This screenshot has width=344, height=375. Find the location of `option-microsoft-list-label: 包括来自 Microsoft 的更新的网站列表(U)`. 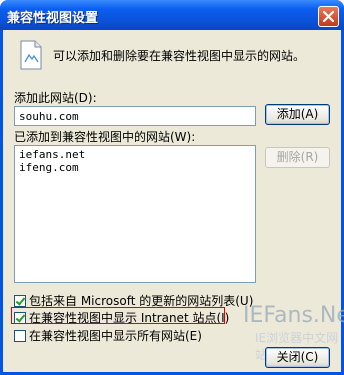

option-microsoft-list-label: 包括来自 Microsoft 的更新的网站列表(U) is located at coordinates (141, 301).